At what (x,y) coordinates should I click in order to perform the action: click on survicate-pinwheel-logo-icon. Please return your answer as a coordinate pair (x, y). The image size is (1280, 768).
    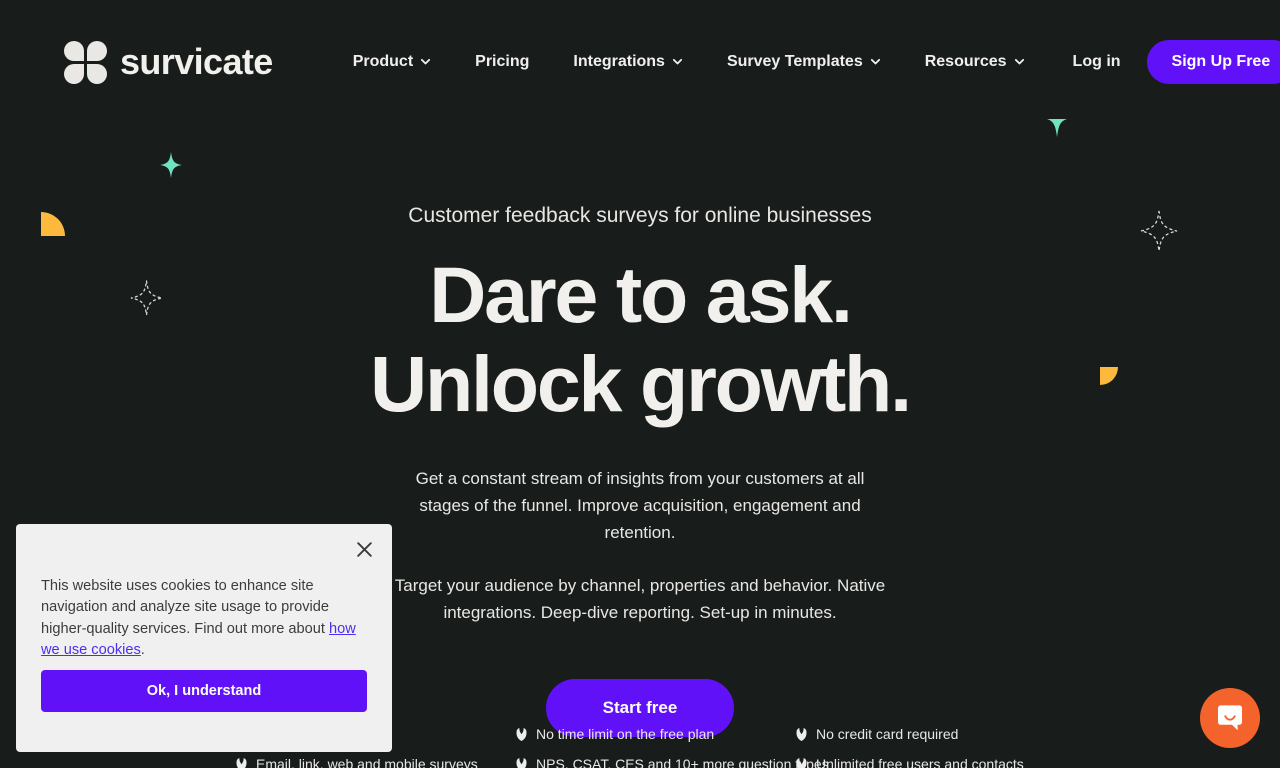
    Looking at the image, I should click on (85, 62).